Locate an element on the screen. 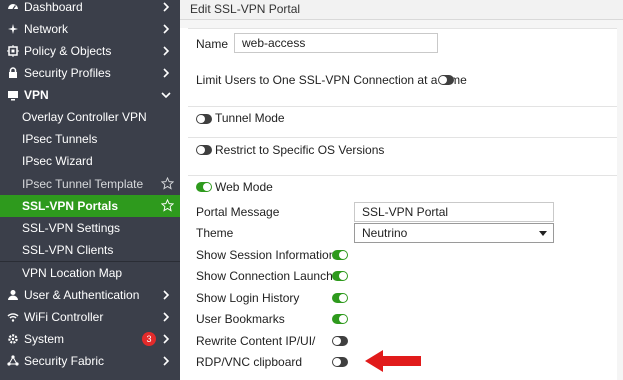 The image size is (623, 380). rdp-vnc-clipboard-toggle is located at coordinates (340, 362).